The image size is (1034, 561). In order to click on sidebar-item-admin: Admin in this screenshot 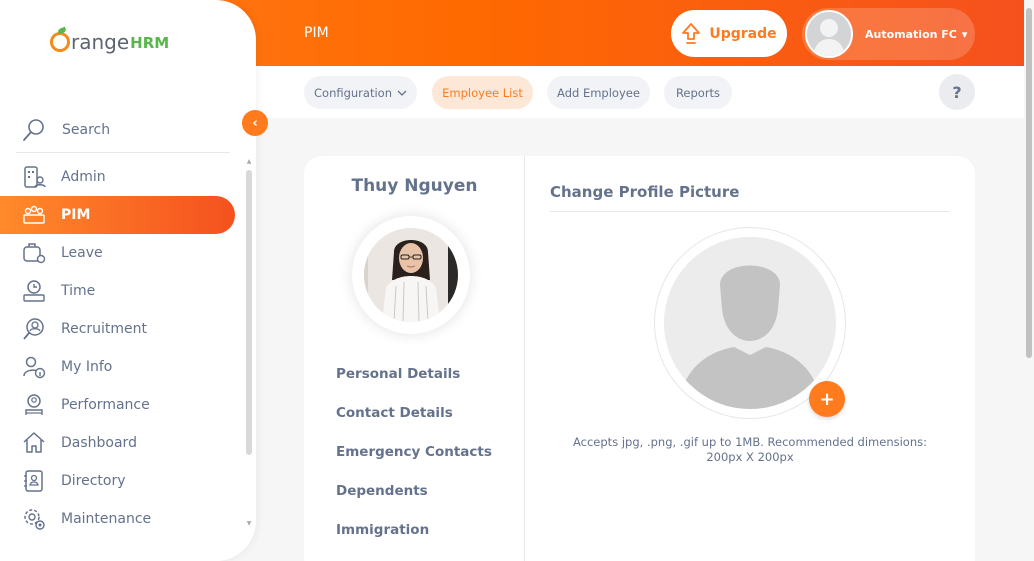, I will do `click(117, 177)`.